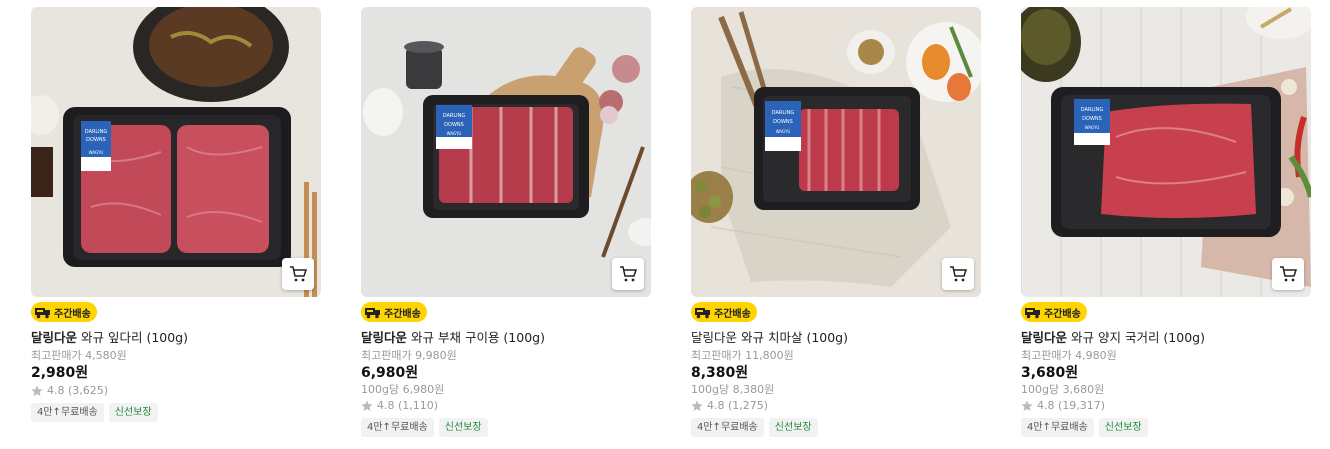  I want to click on rating-text: 4.8 (19,317), so click(1071, 405).